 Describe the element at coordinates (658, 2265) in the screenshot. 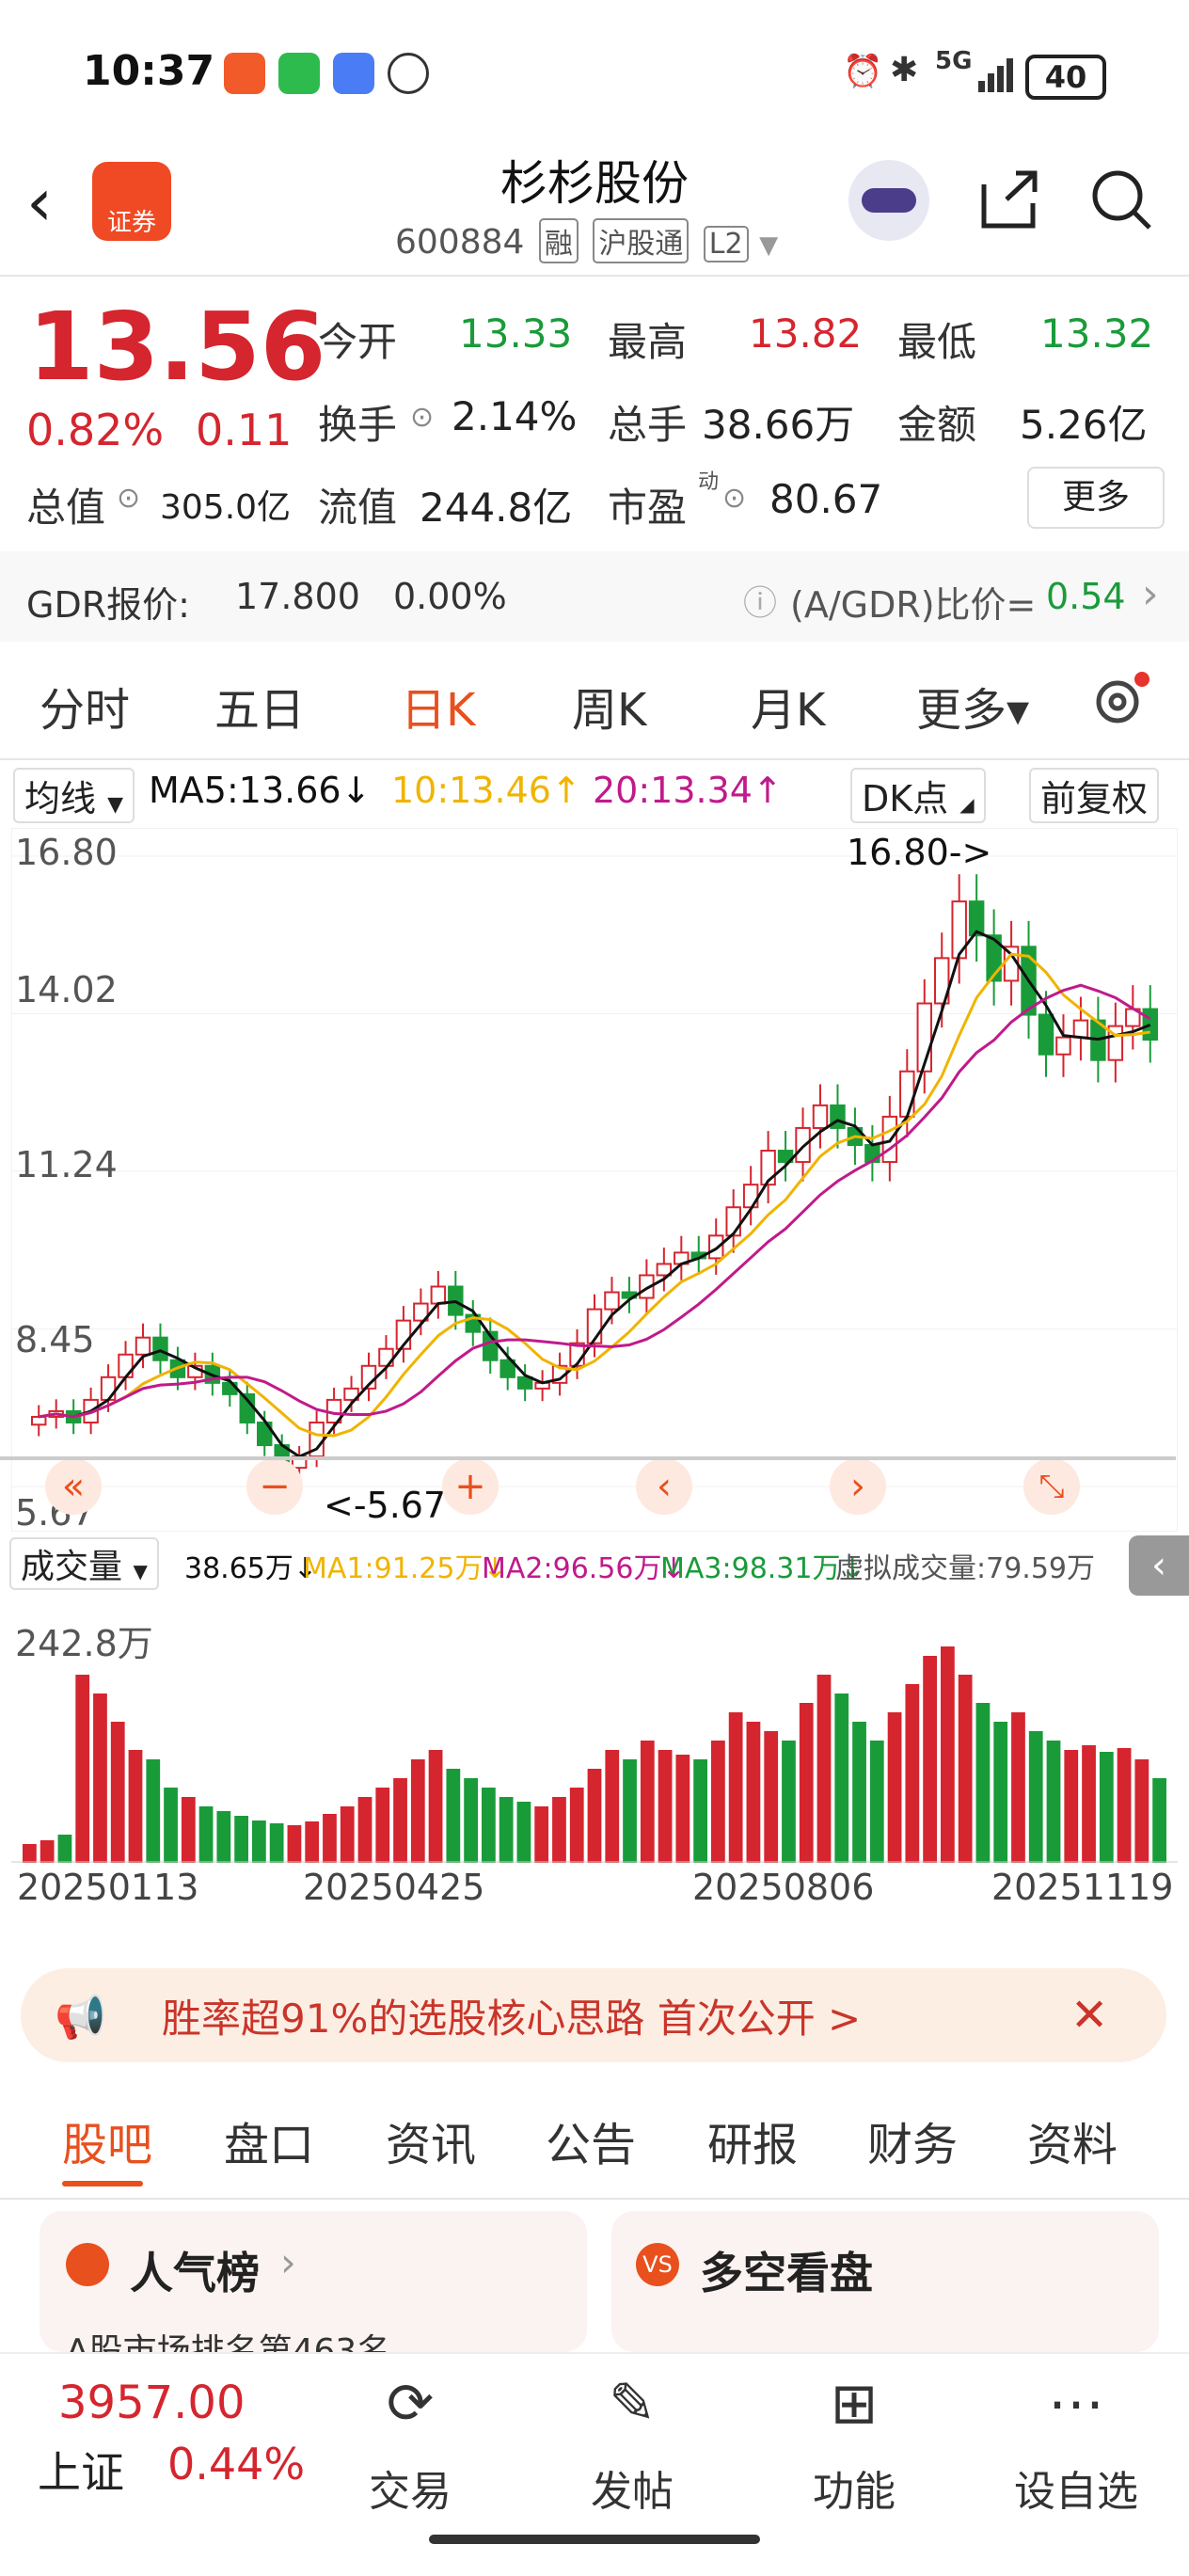

I see `vs-icon: VS` at that location.